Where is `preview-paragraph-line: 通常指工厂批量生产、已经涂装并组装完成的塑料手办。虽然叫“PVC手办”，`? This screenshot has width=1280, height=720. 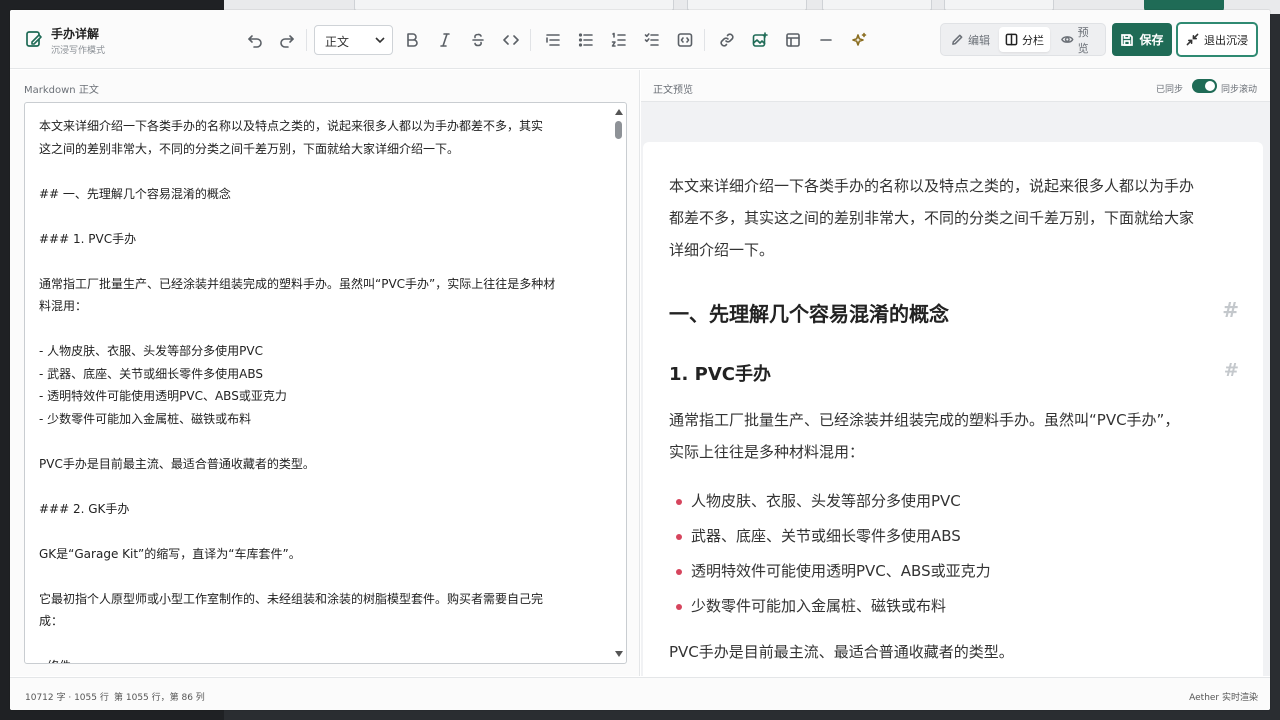
preview-paragraph-line: 通常指工厂批量生产、已经涂装并组装完成的塑料手办。虽然叫“PVC手办”， is located at coordinates (924, 420).